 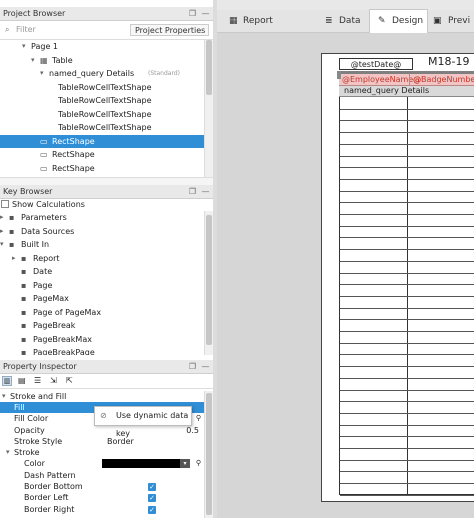 What do you see at coordinates (141, 464) in the screenshot?
I see `color-swatch` at bounding box center [141, 464].